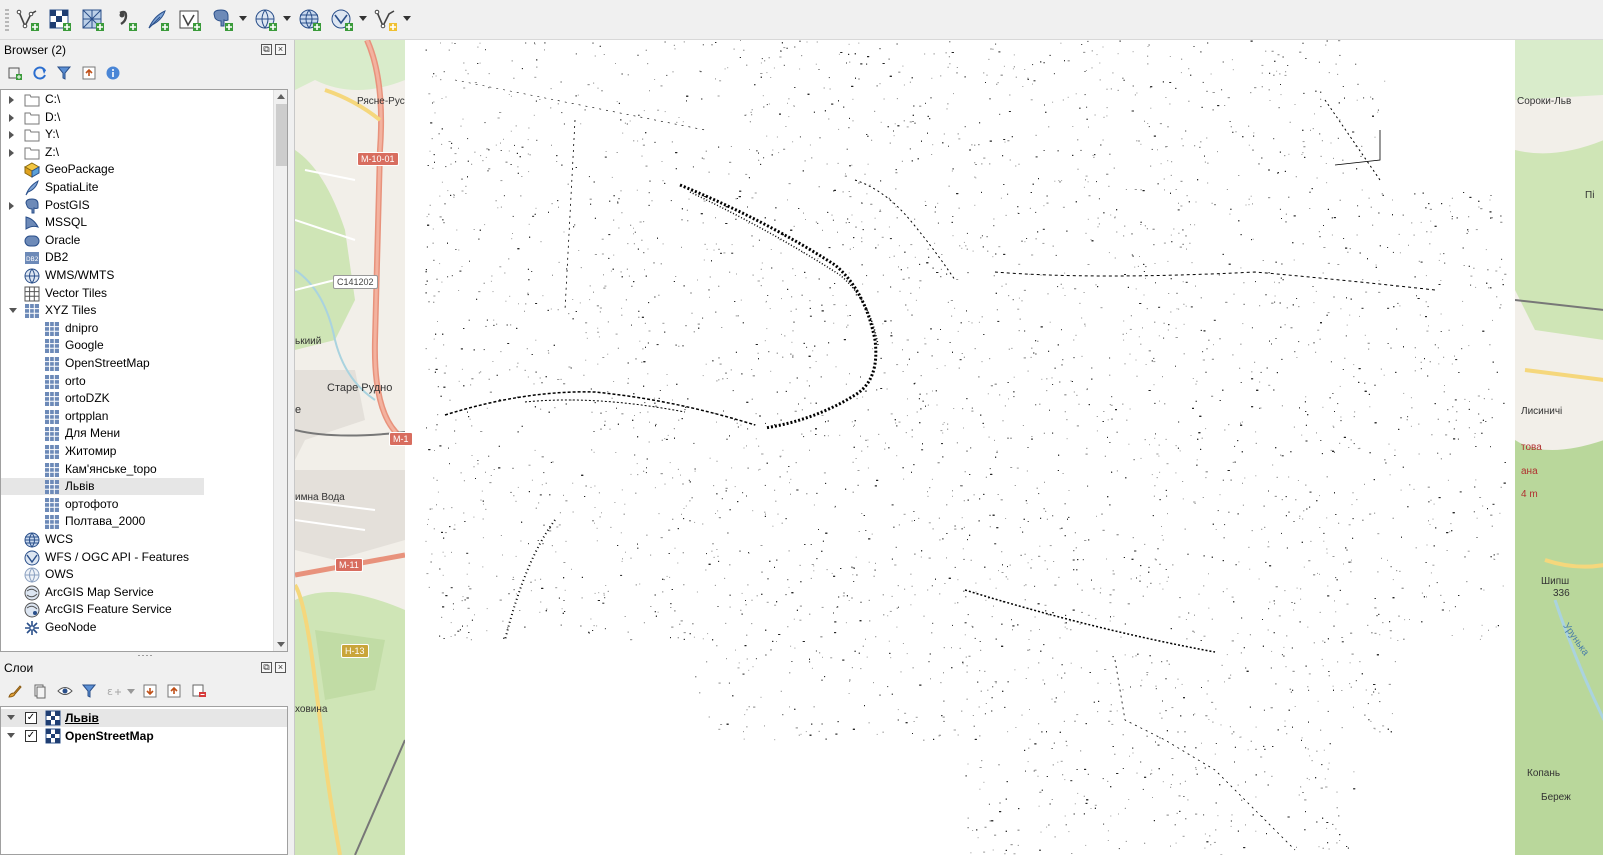  Describe the element at coordinates (131, 691) in the screenshot. I see `filter-expression-dropdown-arrow` at that location.